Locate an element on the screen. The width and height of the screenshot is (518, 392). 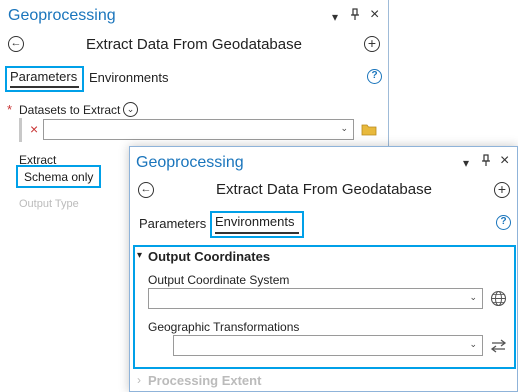
expand-chevron-icon: ⌄ is located at coordinates (130, 109).